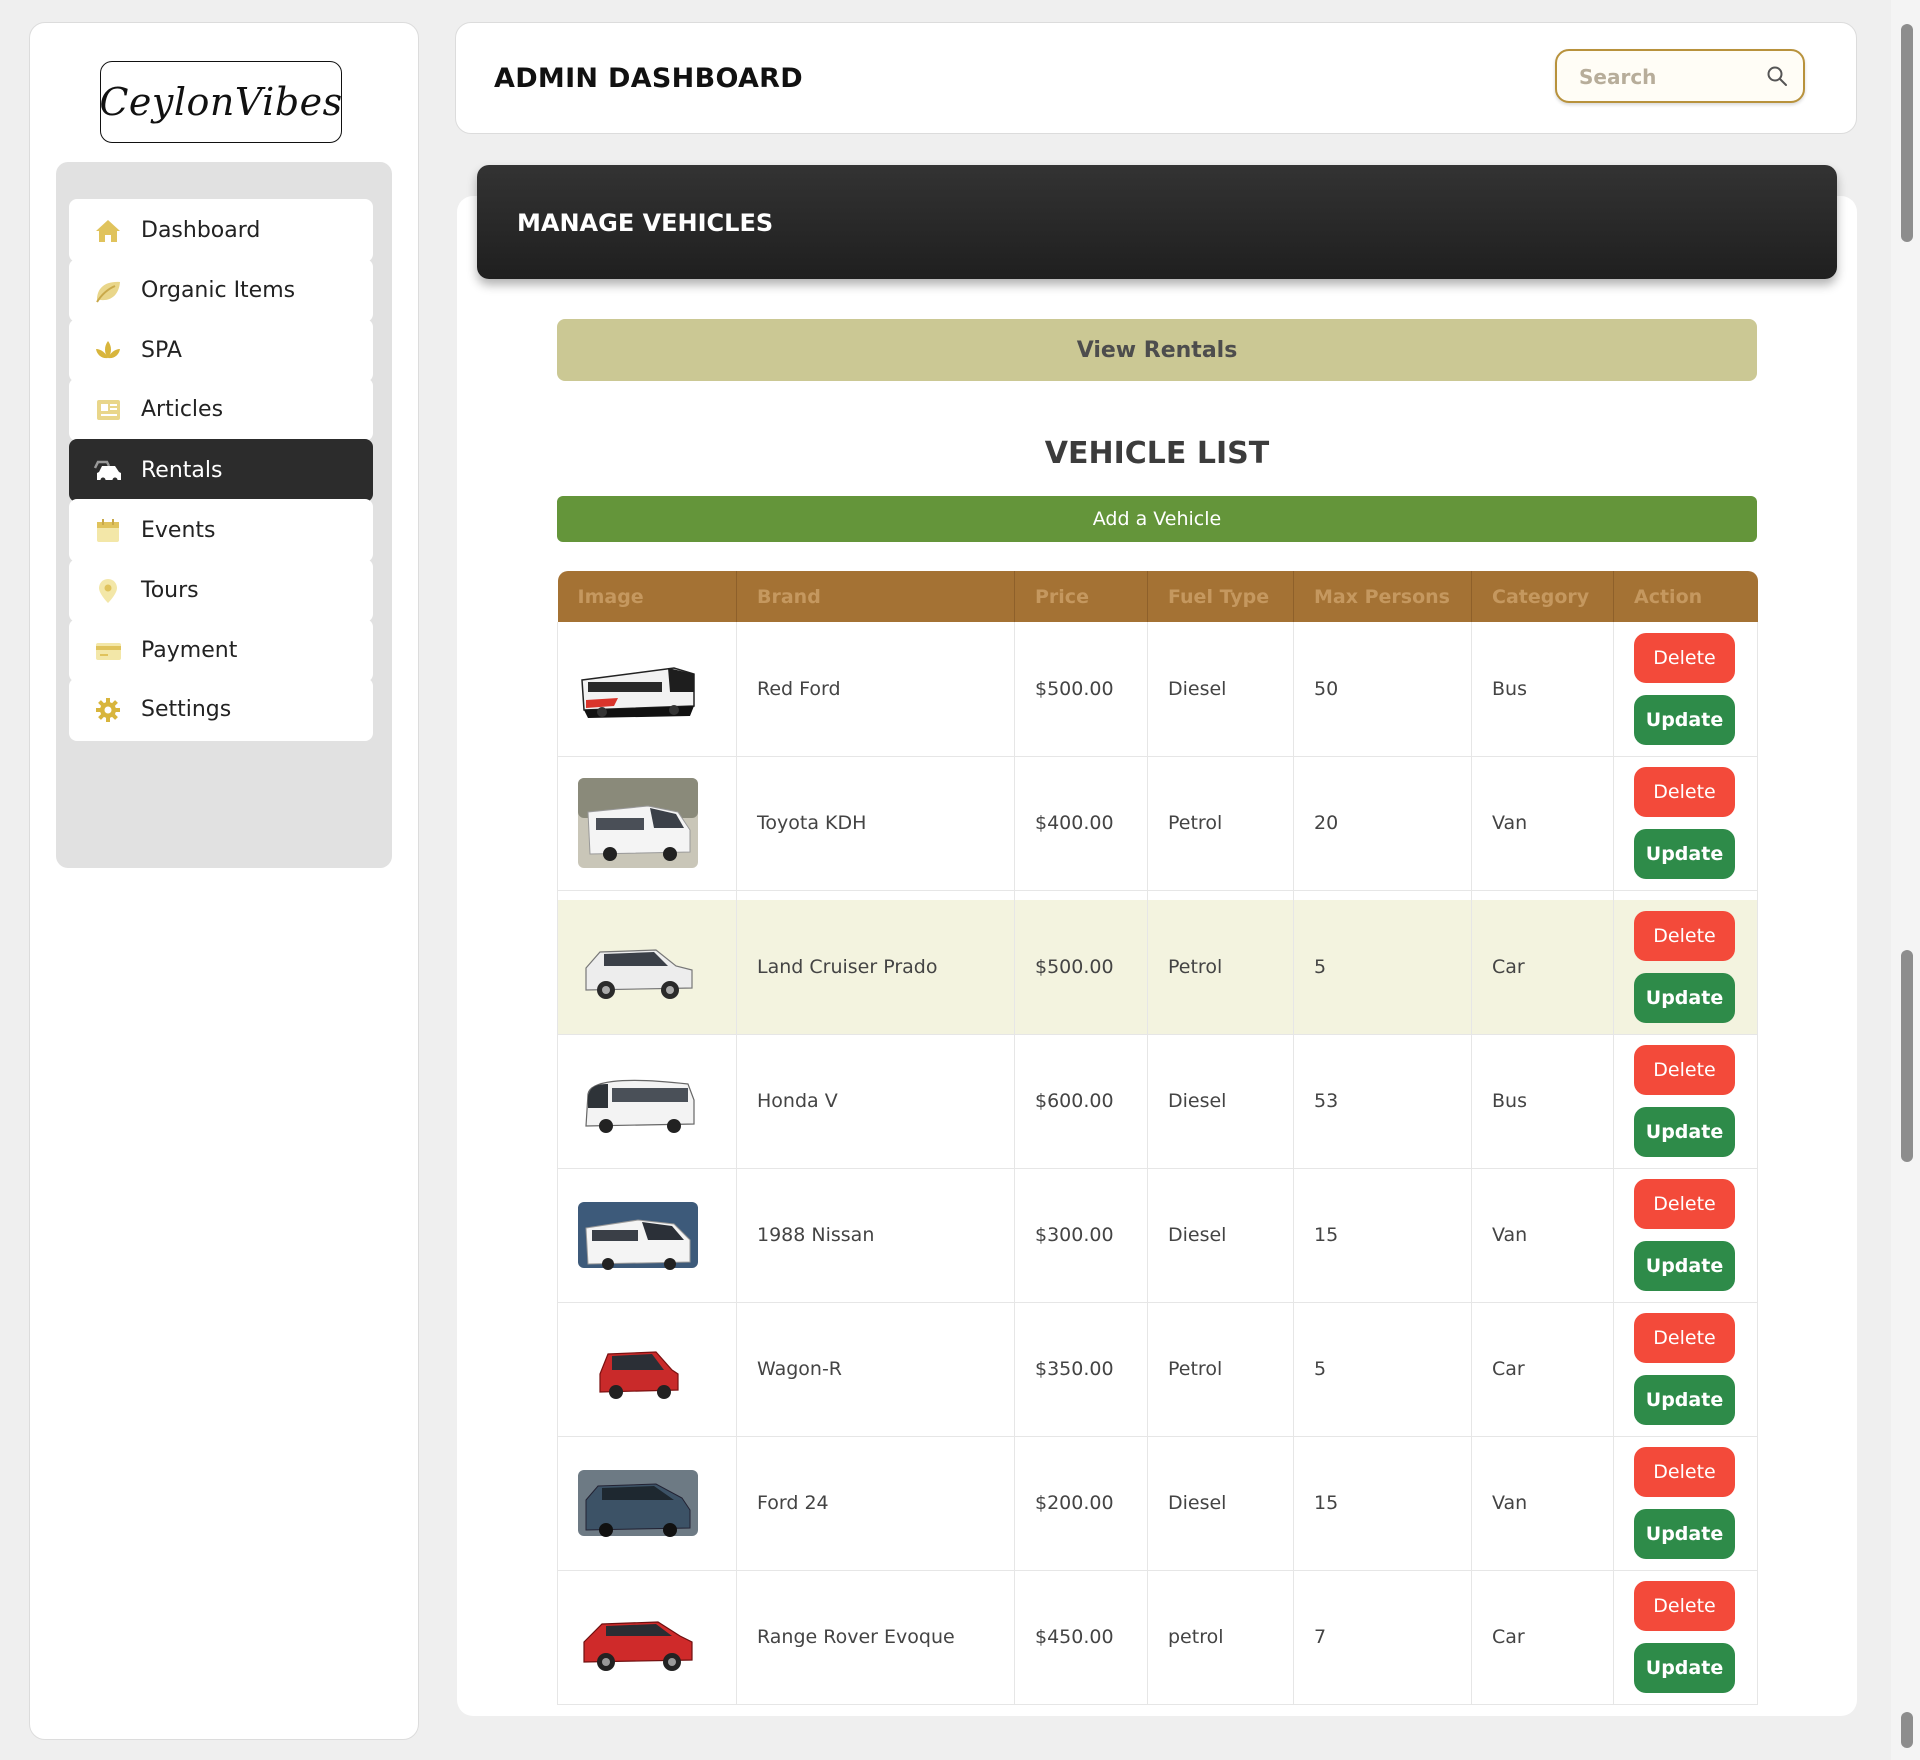 The width and height of the screenshot is (1920, 1760). Describe the element at coordinates (220, 102) in the screenshot. I see `logo: CeylonVibes` at that location.